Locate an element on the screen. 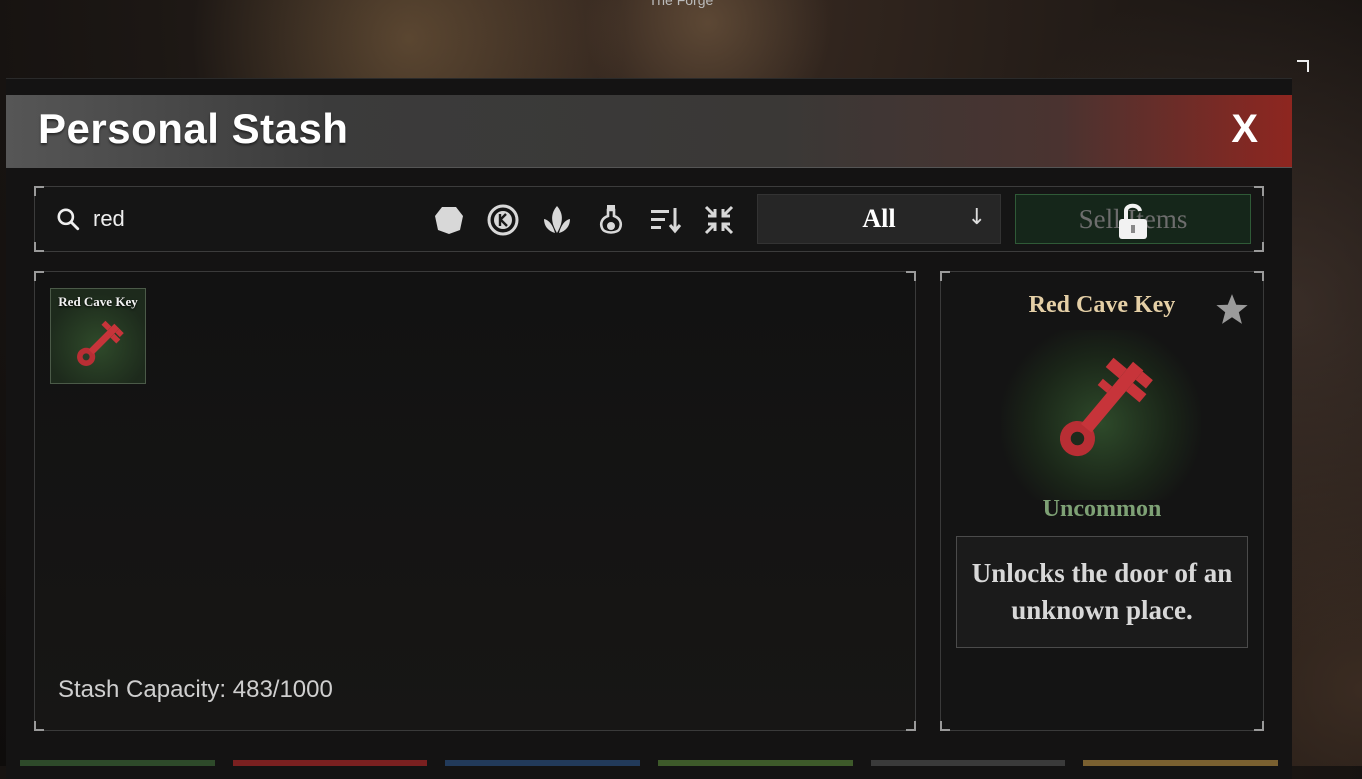 The width and height of the screenshot is (1362, 779). search-input is located at coordinates (243, 219).